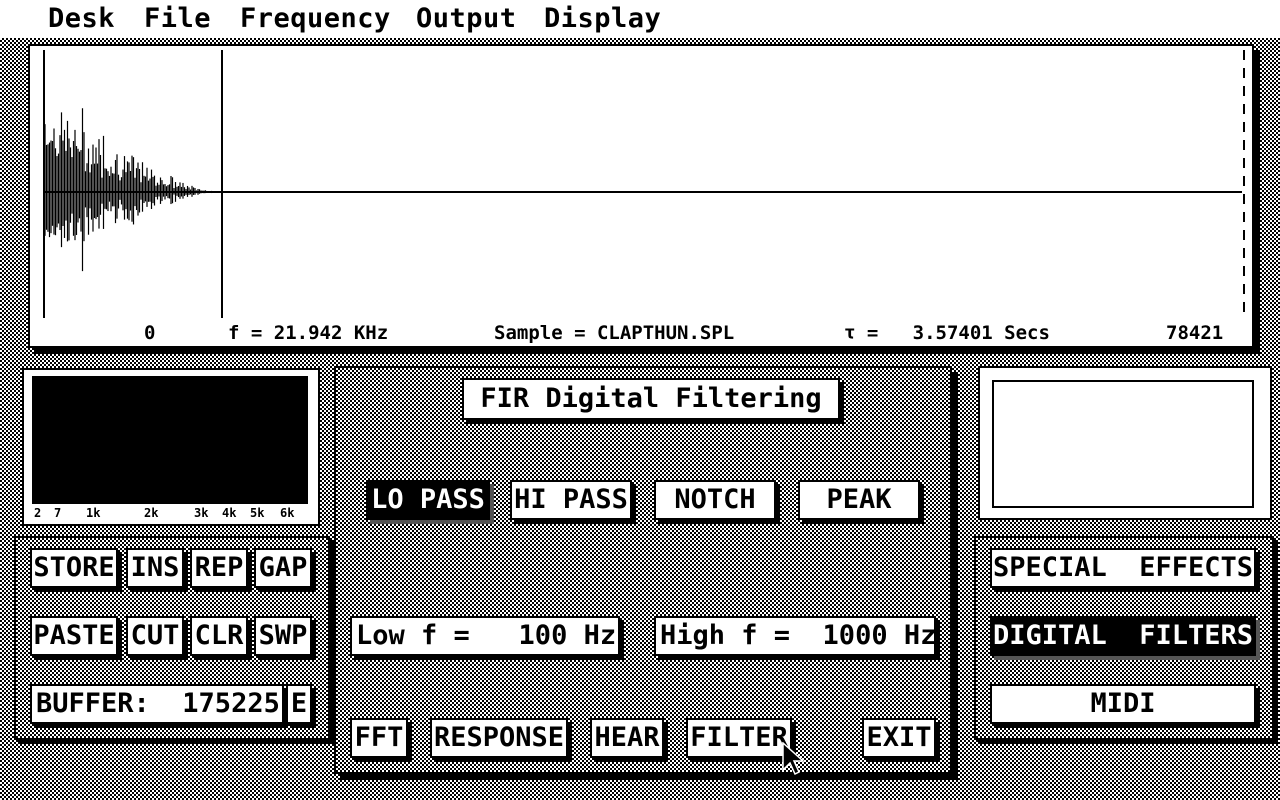 Image resolution: width=1280 pixels, height=800 pixels. I want to click on waveform-end-value: 78421, so click(1195, 333).